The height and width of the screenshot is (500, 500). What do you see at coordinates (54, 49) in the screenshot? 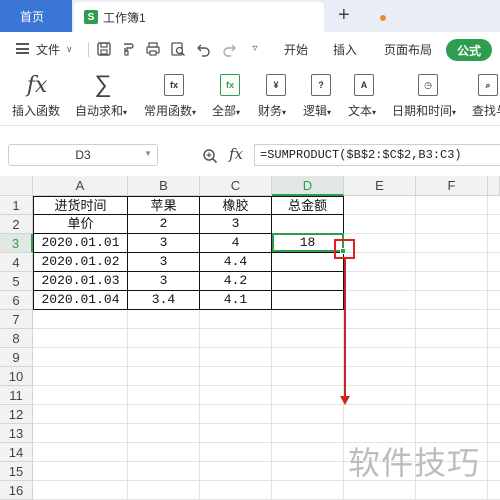
I see `menu-file: 文件 ∨` at bounding box center [54, 49].